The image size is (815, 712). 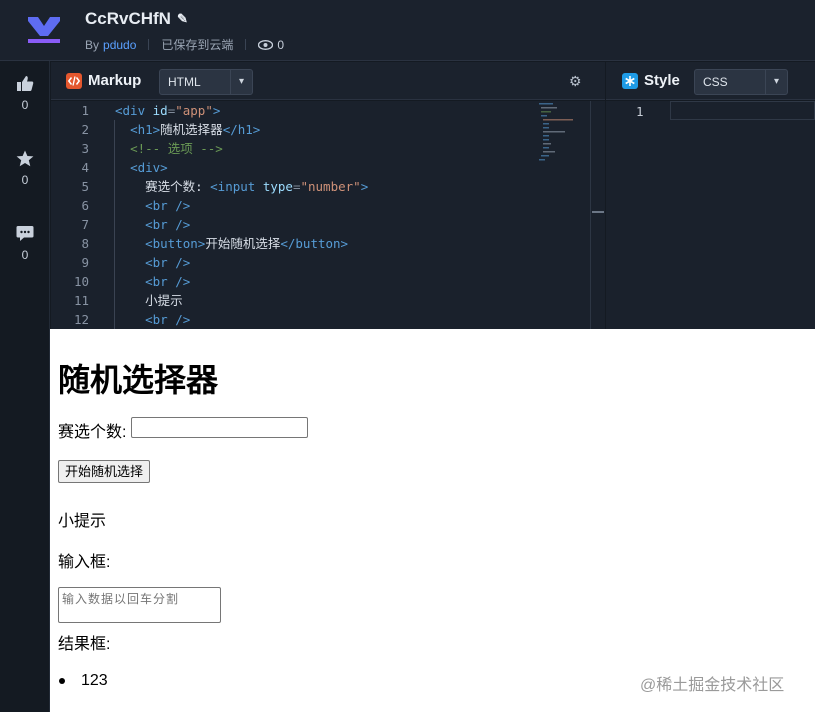 I want to click on editor-scroll-thumb, so click(x=598, y=212).